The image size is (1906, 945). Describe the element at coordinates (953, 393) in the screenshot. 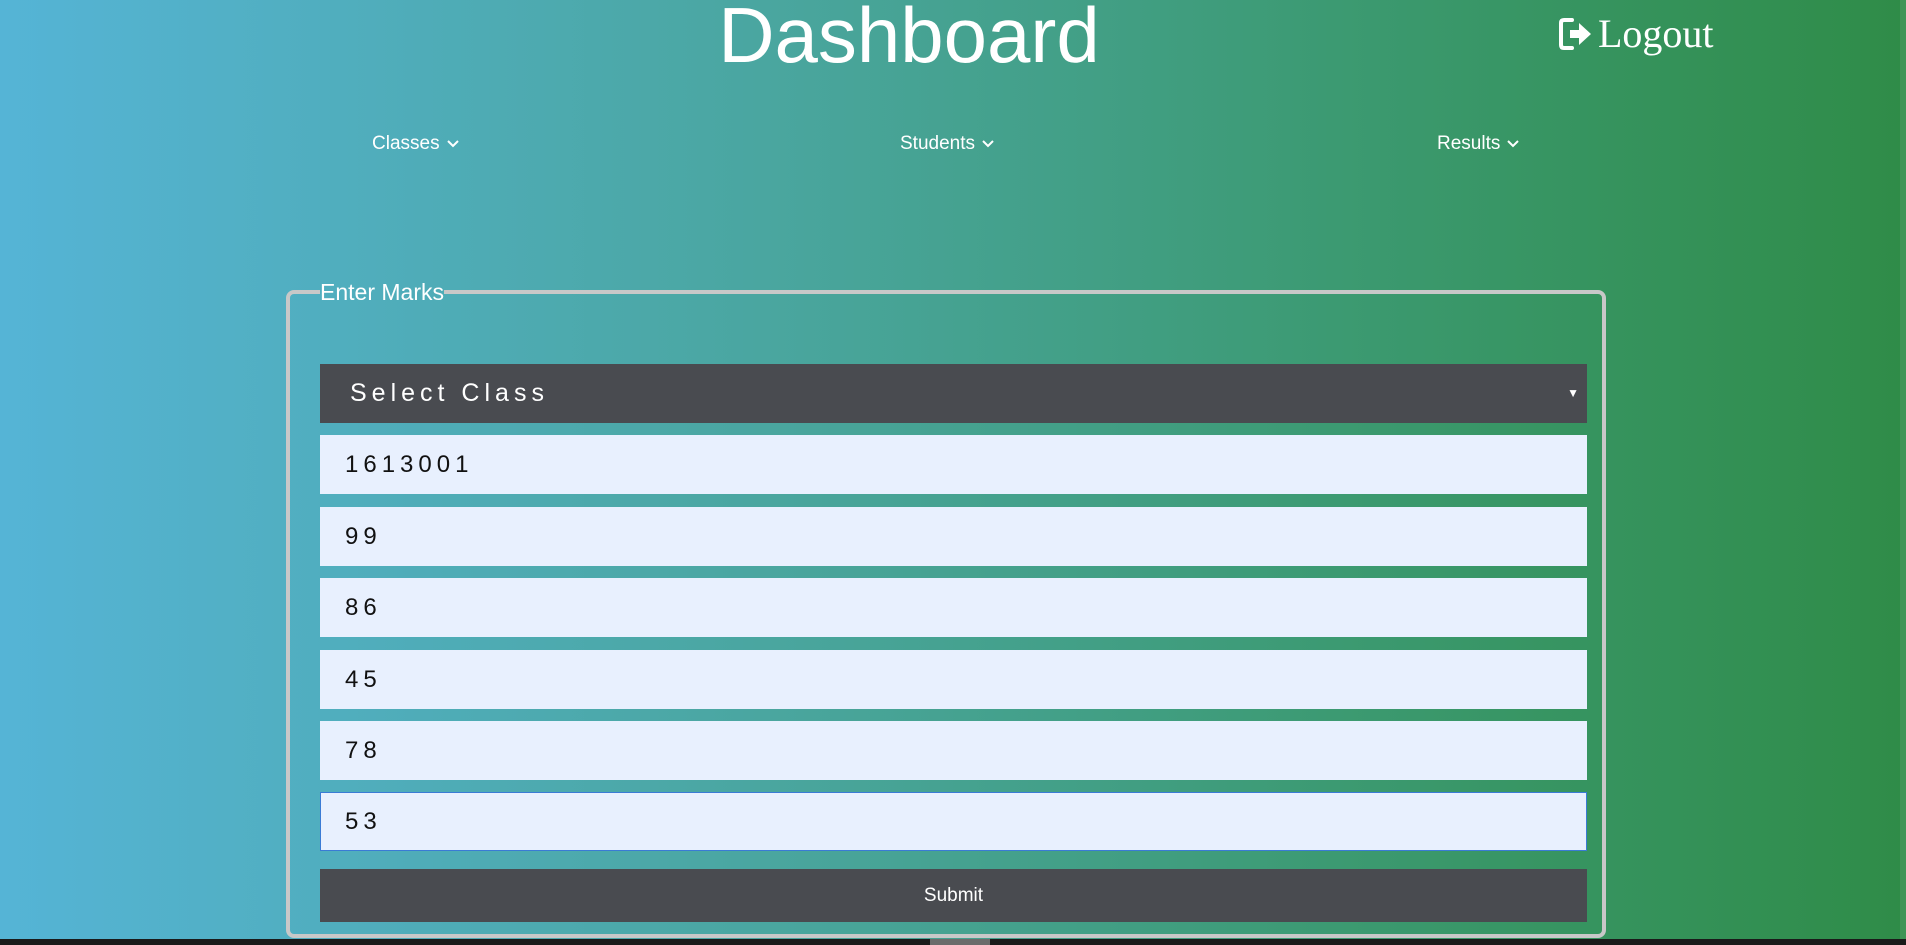

I see `class-select: Select Class ▼` at that location.